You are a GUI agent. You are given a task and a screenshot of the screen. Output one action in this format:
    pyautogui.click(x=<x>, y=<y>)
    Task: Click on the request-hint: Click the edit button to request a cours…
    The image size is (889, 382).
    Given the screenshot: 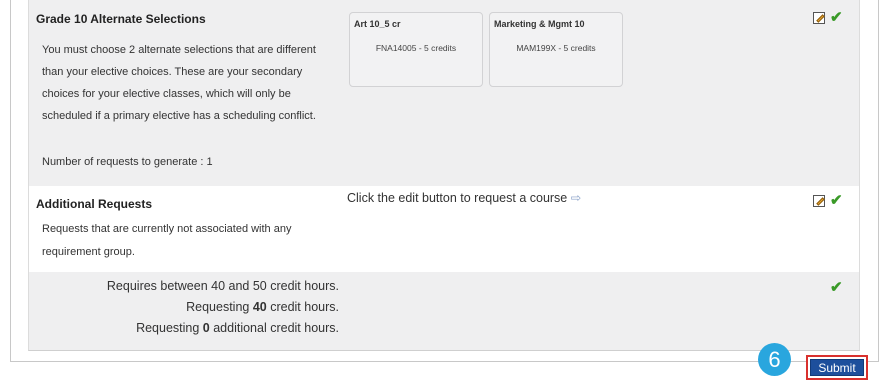 What is the action you would take?
    pyautogui.click(x=464, y=197)
    